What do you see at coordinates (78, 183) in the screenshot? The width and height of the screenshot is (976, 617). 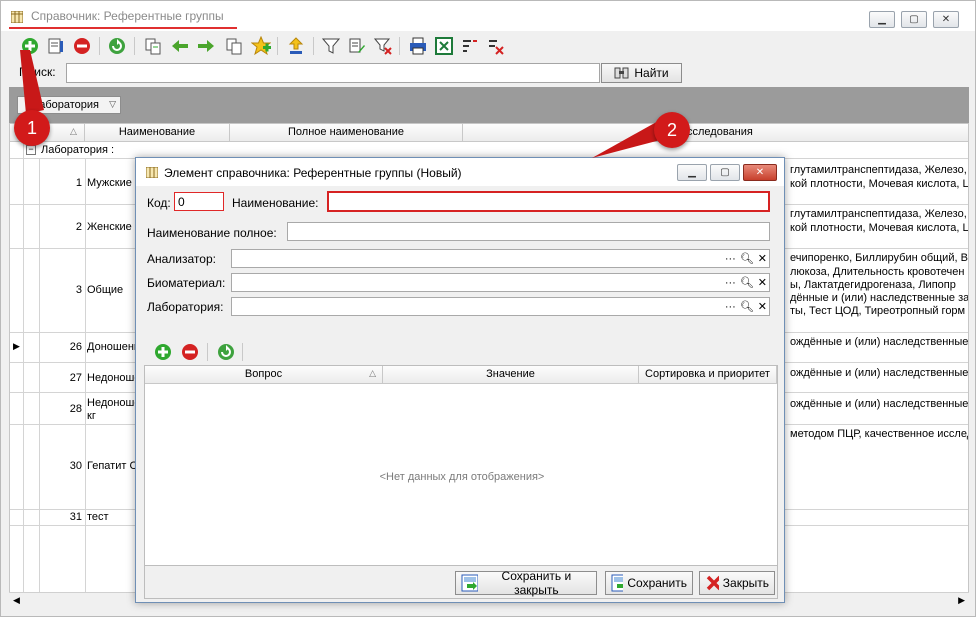 I see `row-number: 1` at bounding box center [78, 183].